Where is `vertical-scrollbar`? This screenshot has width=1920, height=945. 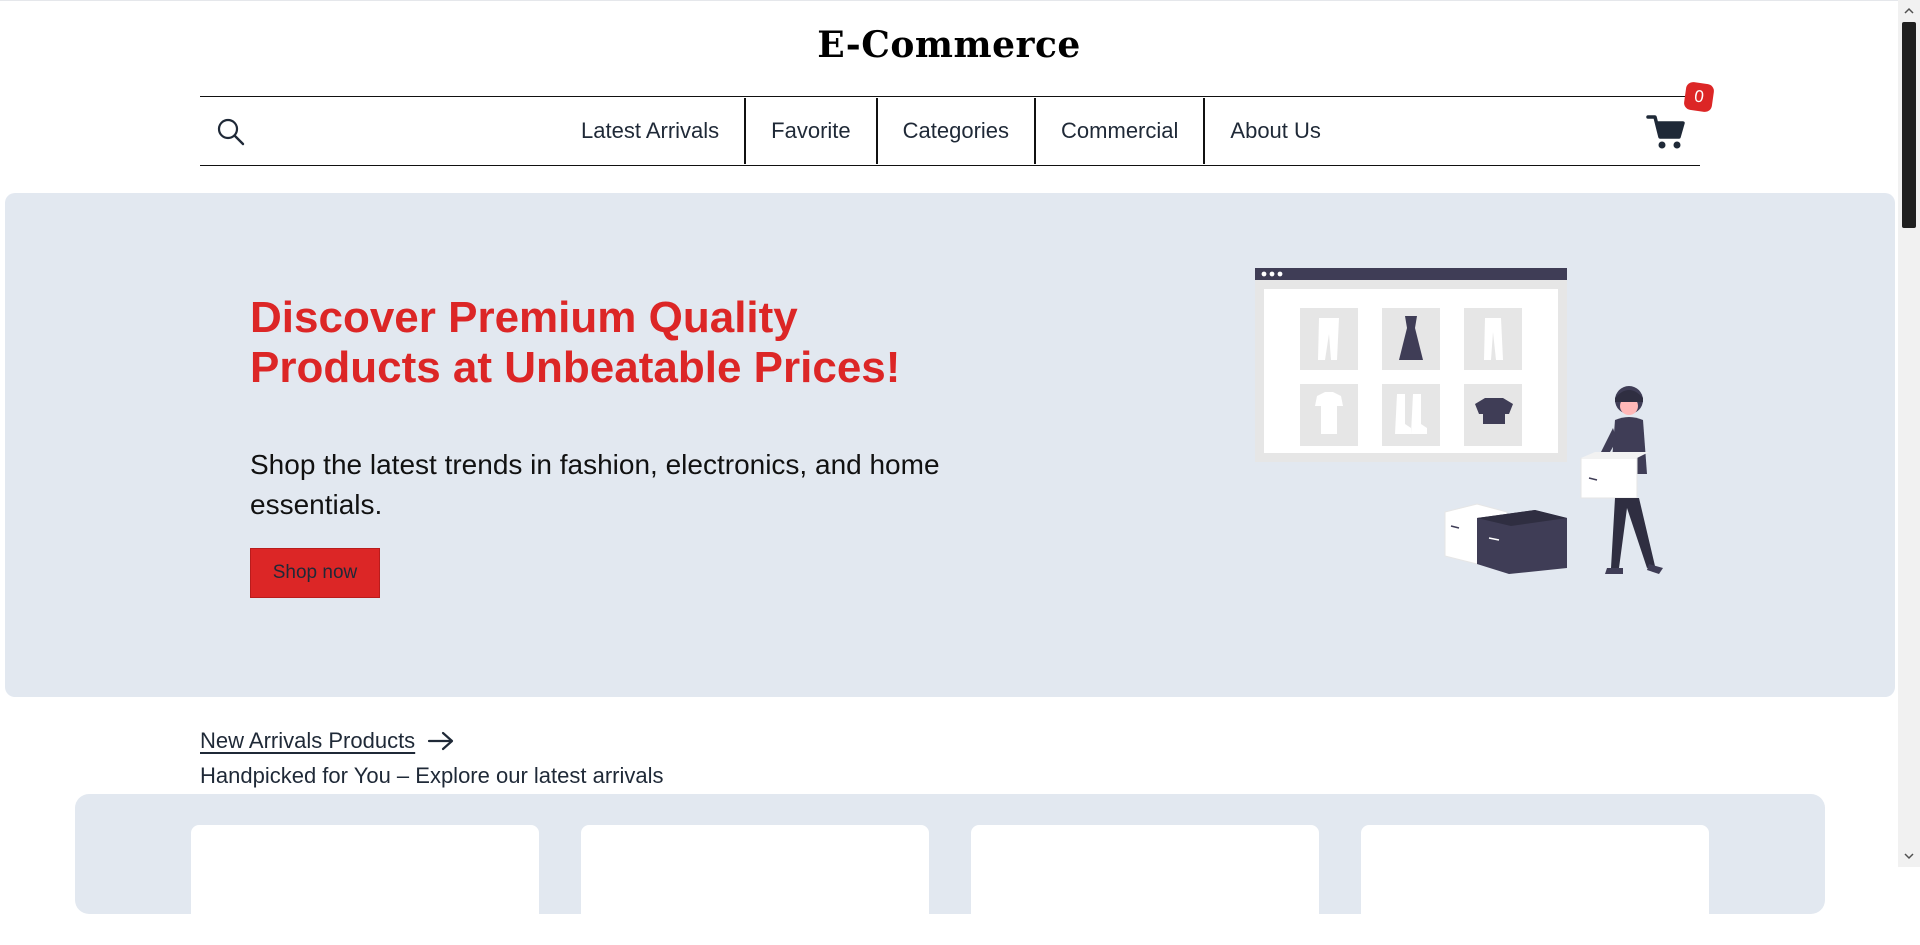
vertical-scrollbar is located at coordinates (1909, 433).